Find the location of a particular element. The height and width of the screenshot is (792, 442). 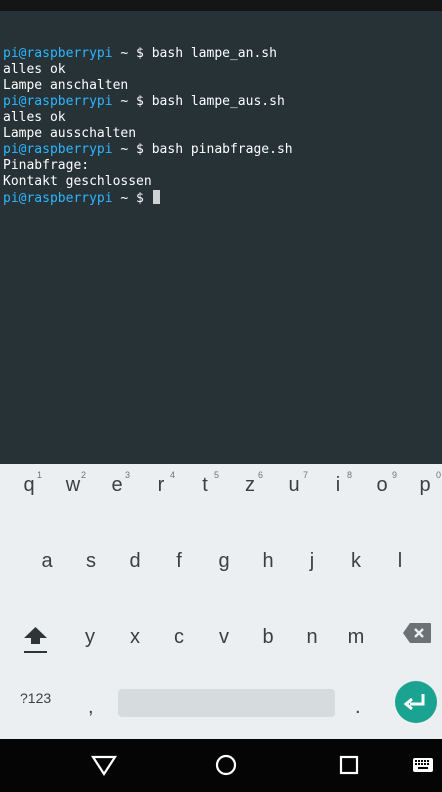

key-g: g is located at coordinates (224, 561).